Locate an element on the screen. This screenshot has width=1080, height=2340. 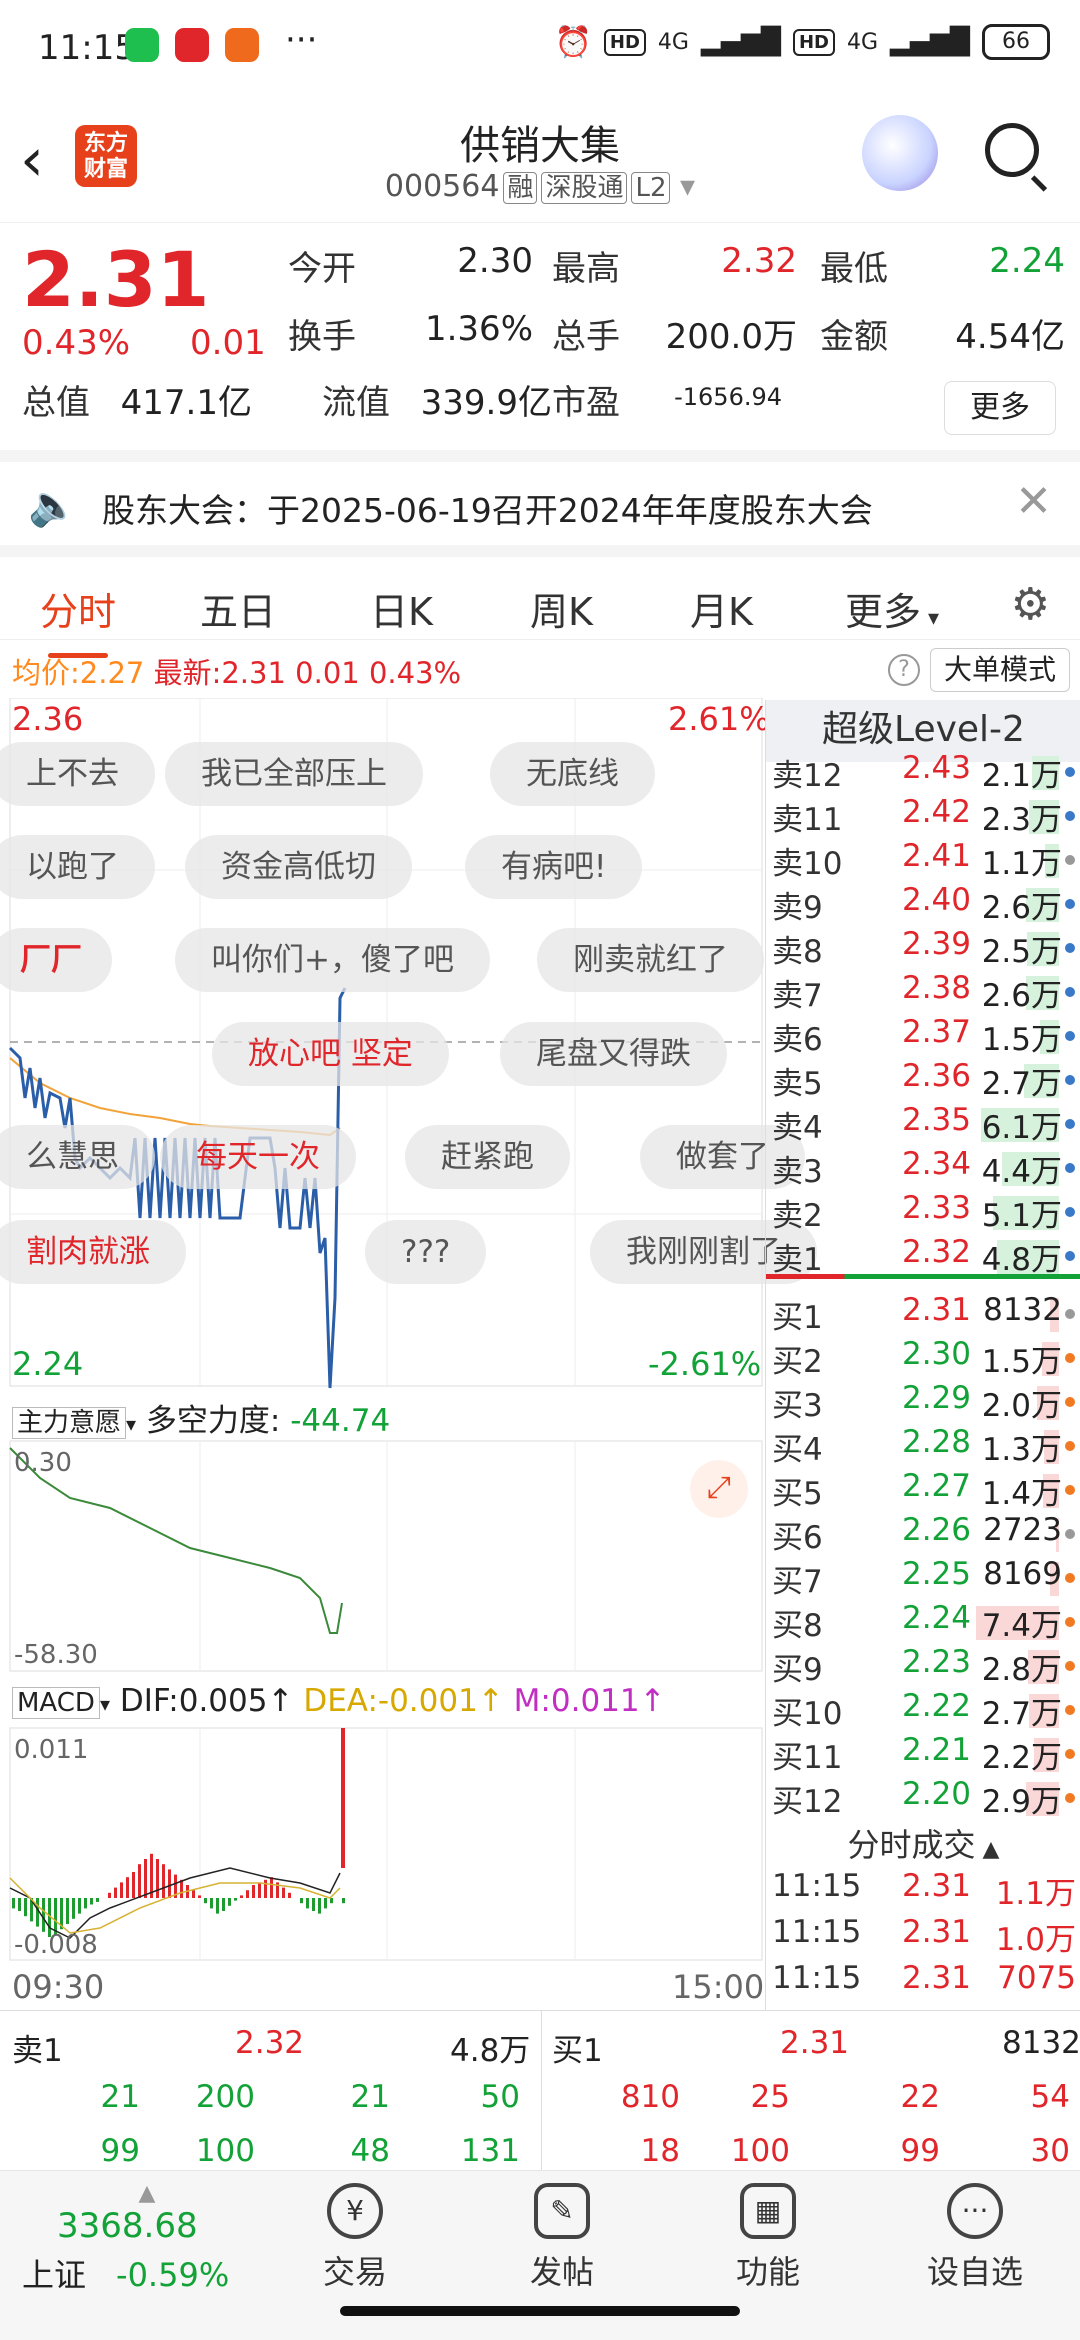
bid-row: 买10 2.22 2.7万 is located at coordinates (923, 1710).